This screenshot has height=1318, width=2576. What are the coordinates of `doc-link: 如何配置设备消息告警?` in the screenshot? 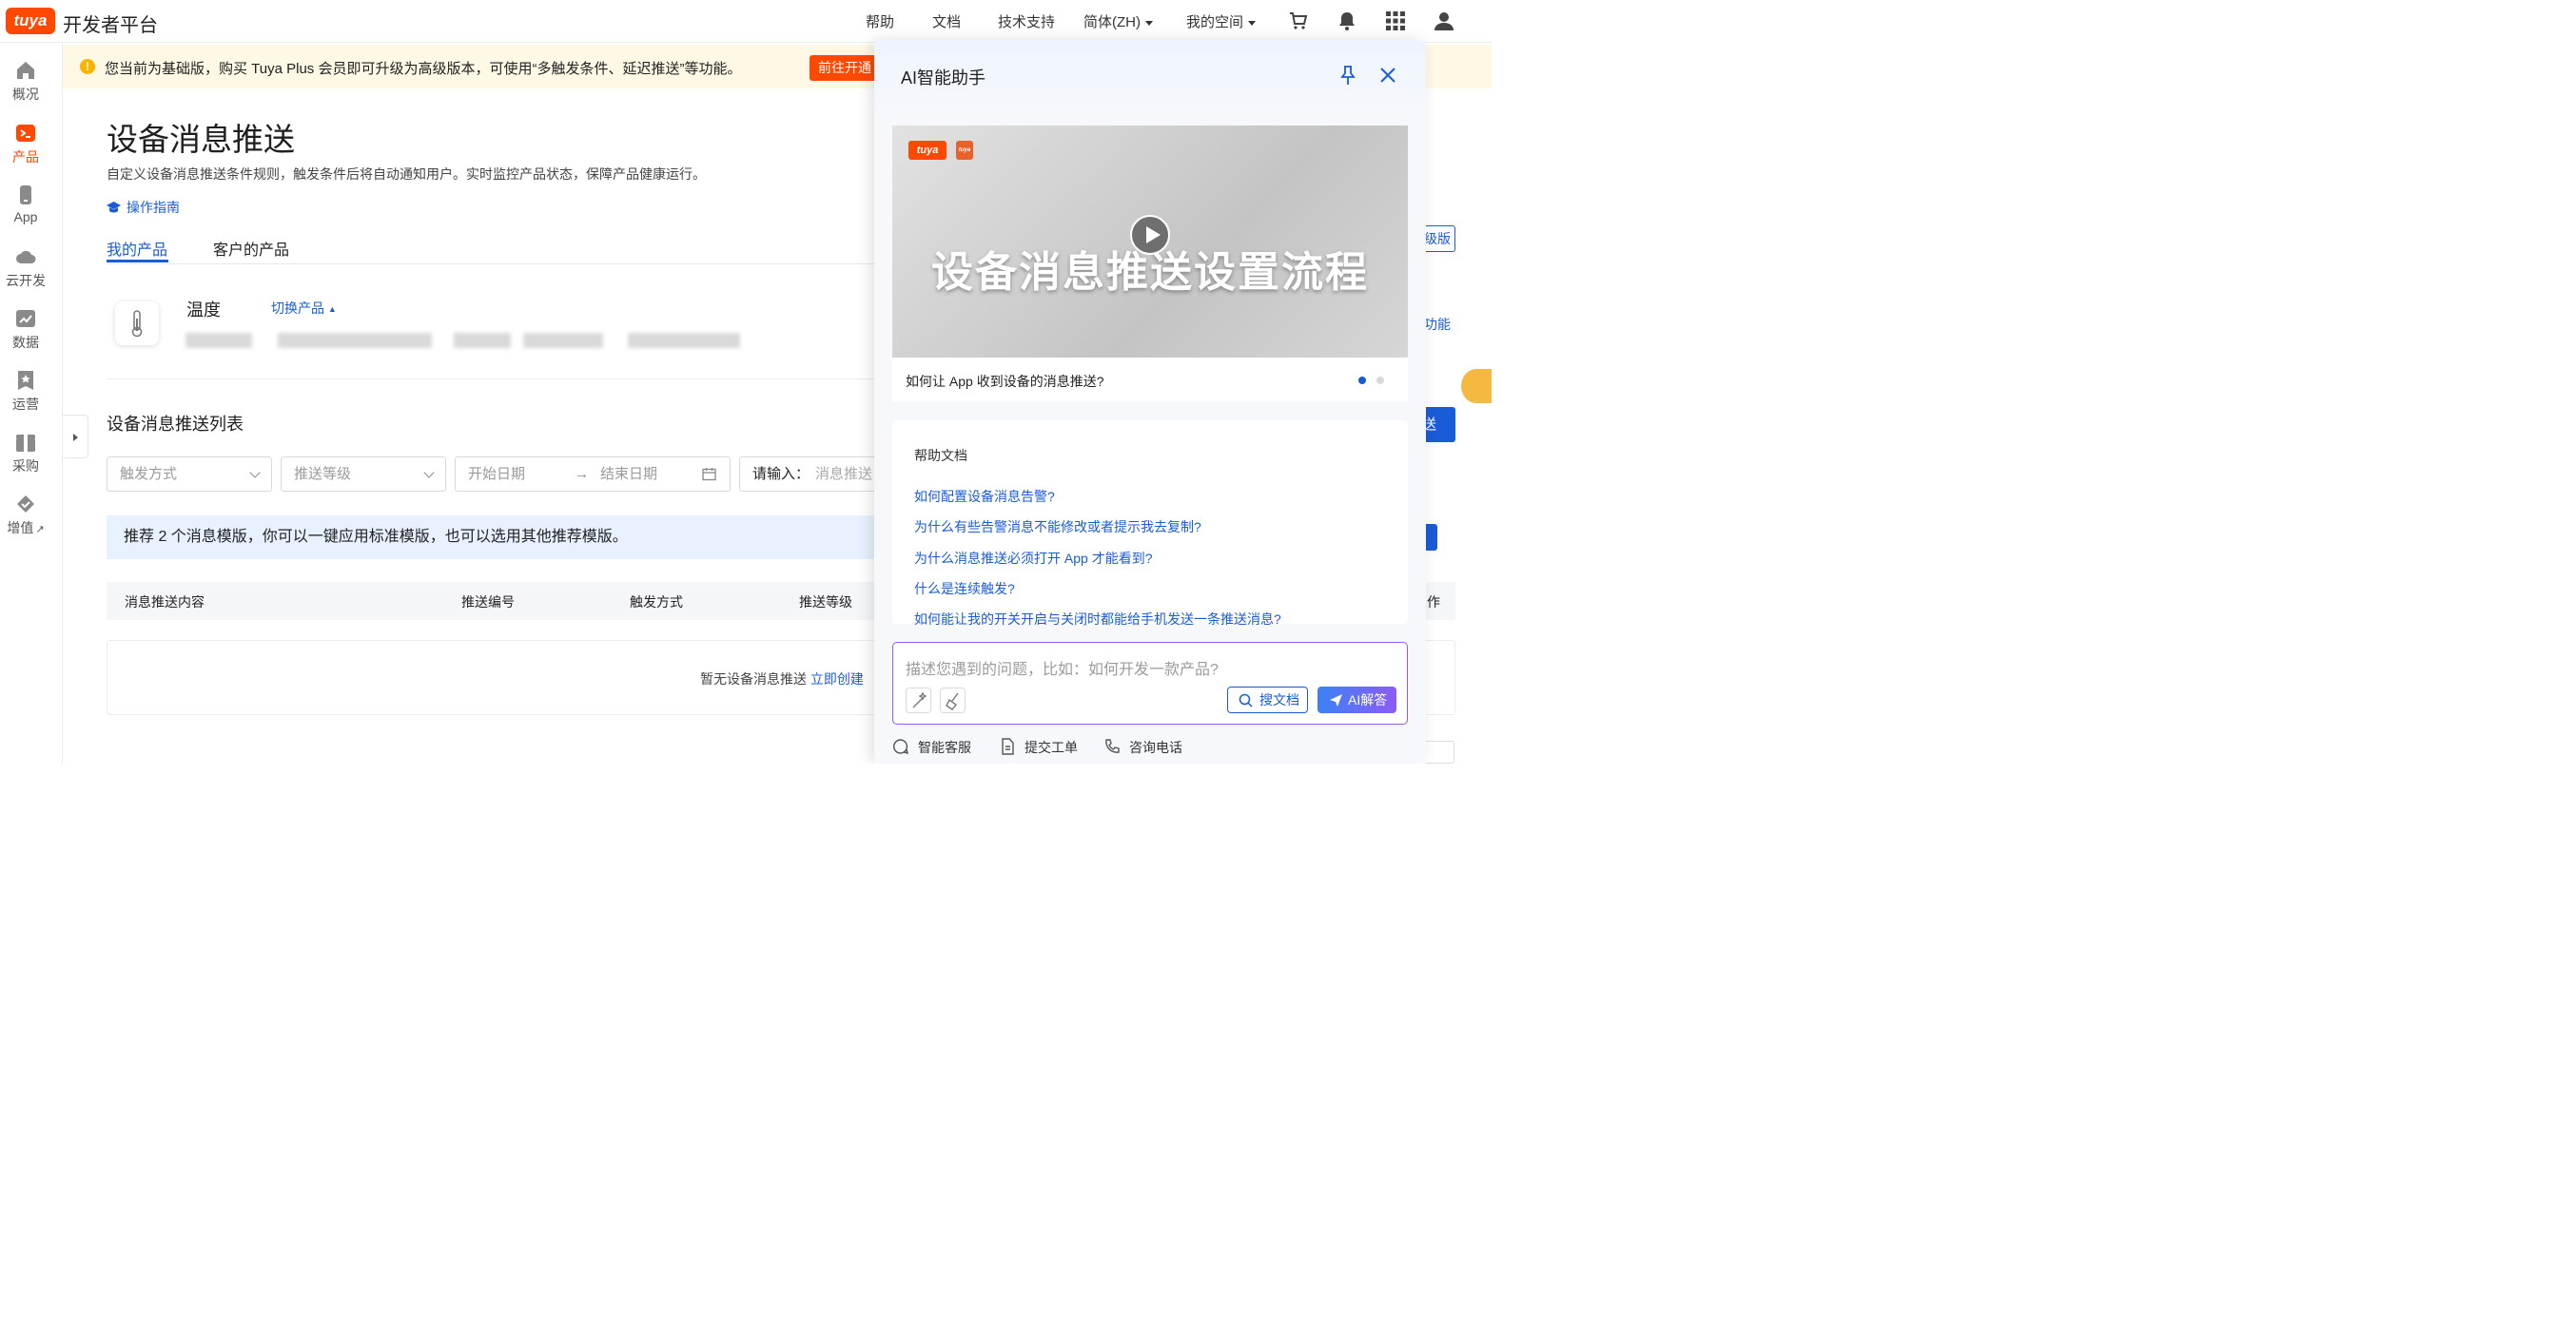 It's located at (985, 496).